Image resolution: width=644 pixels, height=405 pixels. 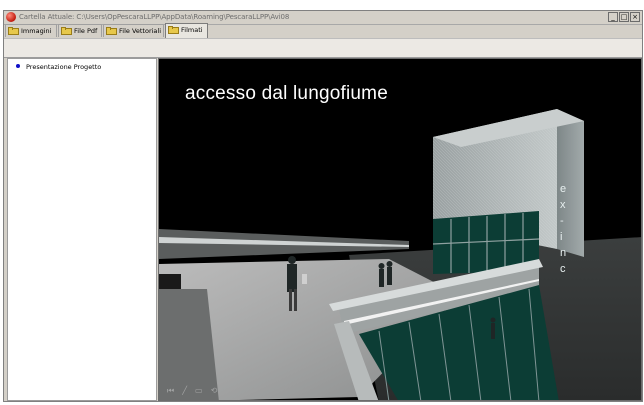 What do you see at coordinates (563, 189) in the screenshot?
I see `sign-letter: e` at bounding box center [563, 189].